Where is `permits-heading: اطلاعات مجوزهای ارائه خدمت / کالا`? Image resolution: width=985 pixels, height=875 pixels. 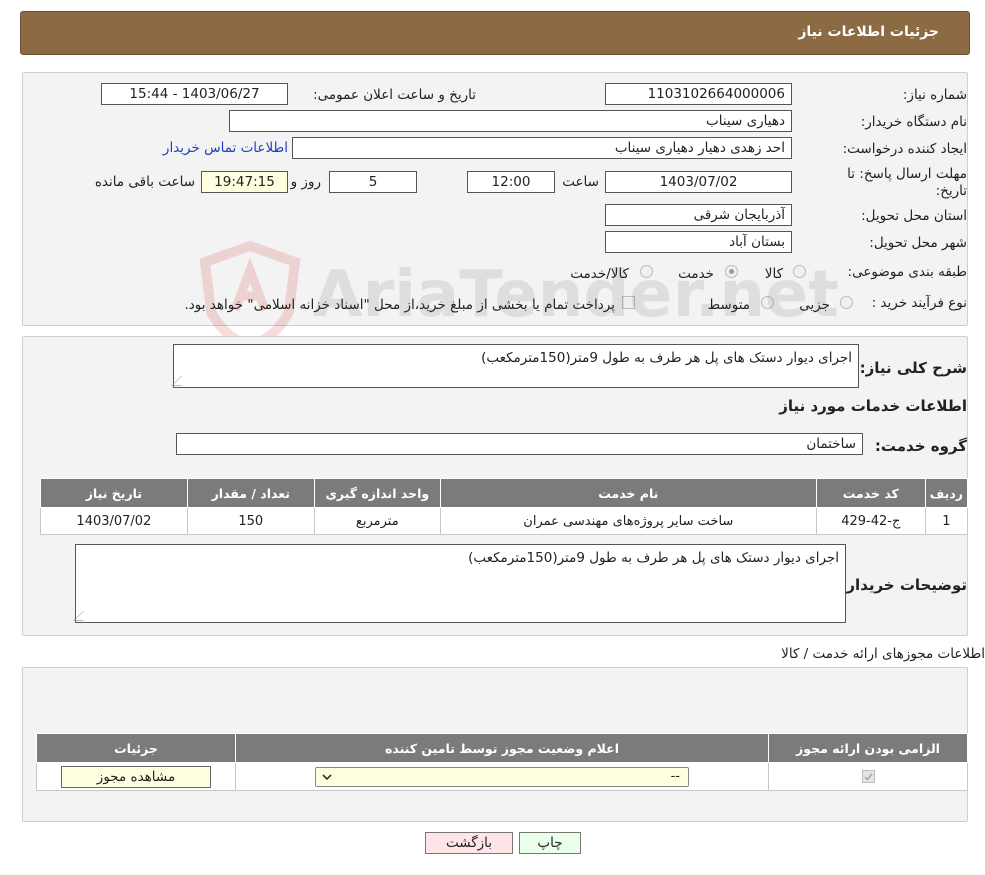
permits-heading: اطلاعات مجوزهای ارائه خدمت / کالا is located at coordinates (883, 654).